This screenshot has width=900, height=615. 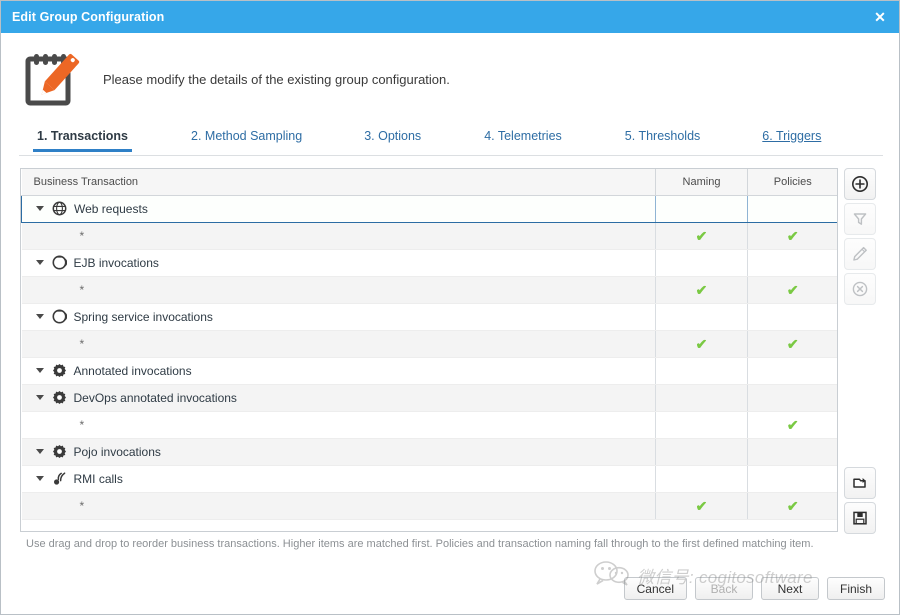 I want to click on import-folder-icon, so click(x=860, y=483).